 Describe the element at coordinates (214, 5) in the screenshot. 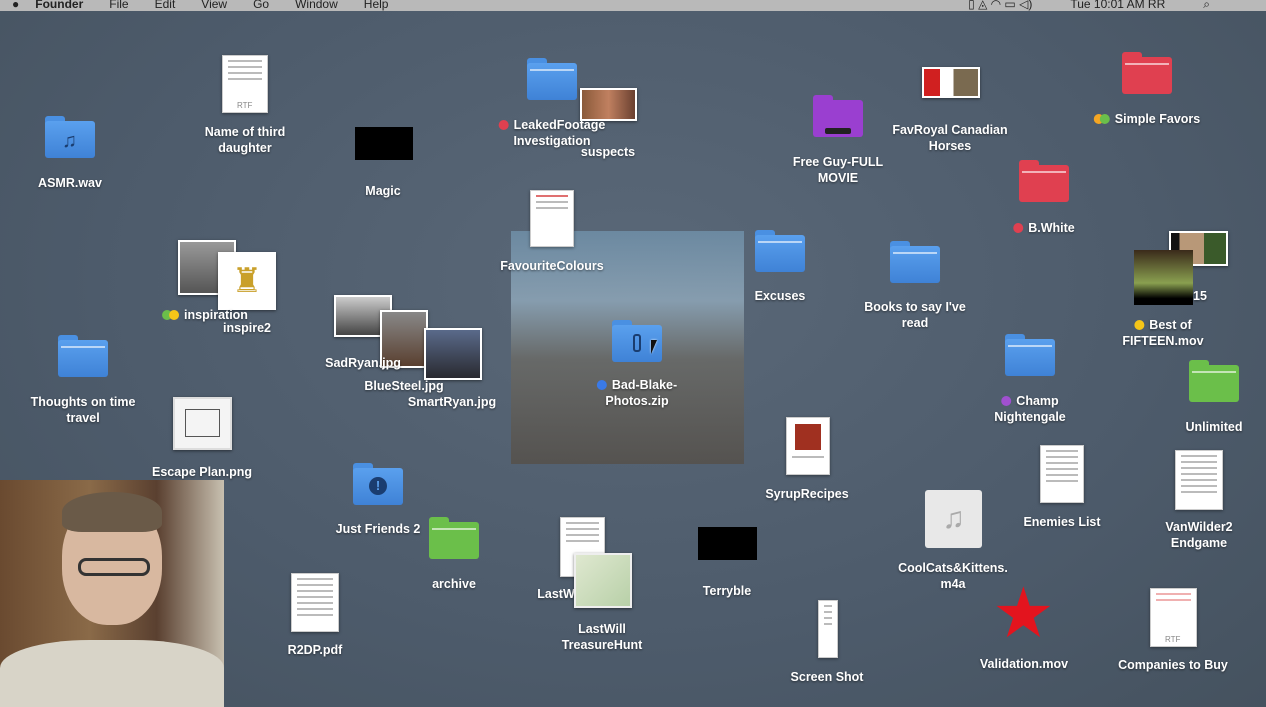

I see `menu-view: View` at that location.